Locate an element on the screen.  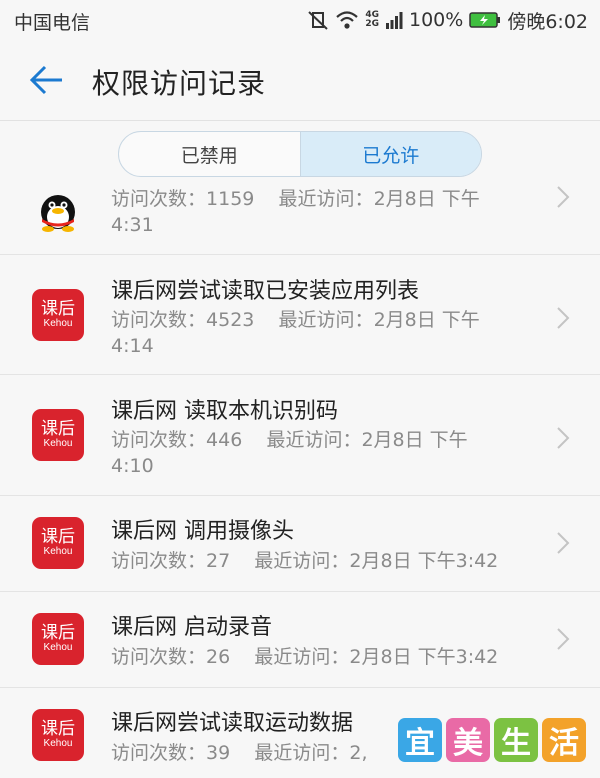
record-title: 课后网 启动录音 is located at coordinates (191, 627).